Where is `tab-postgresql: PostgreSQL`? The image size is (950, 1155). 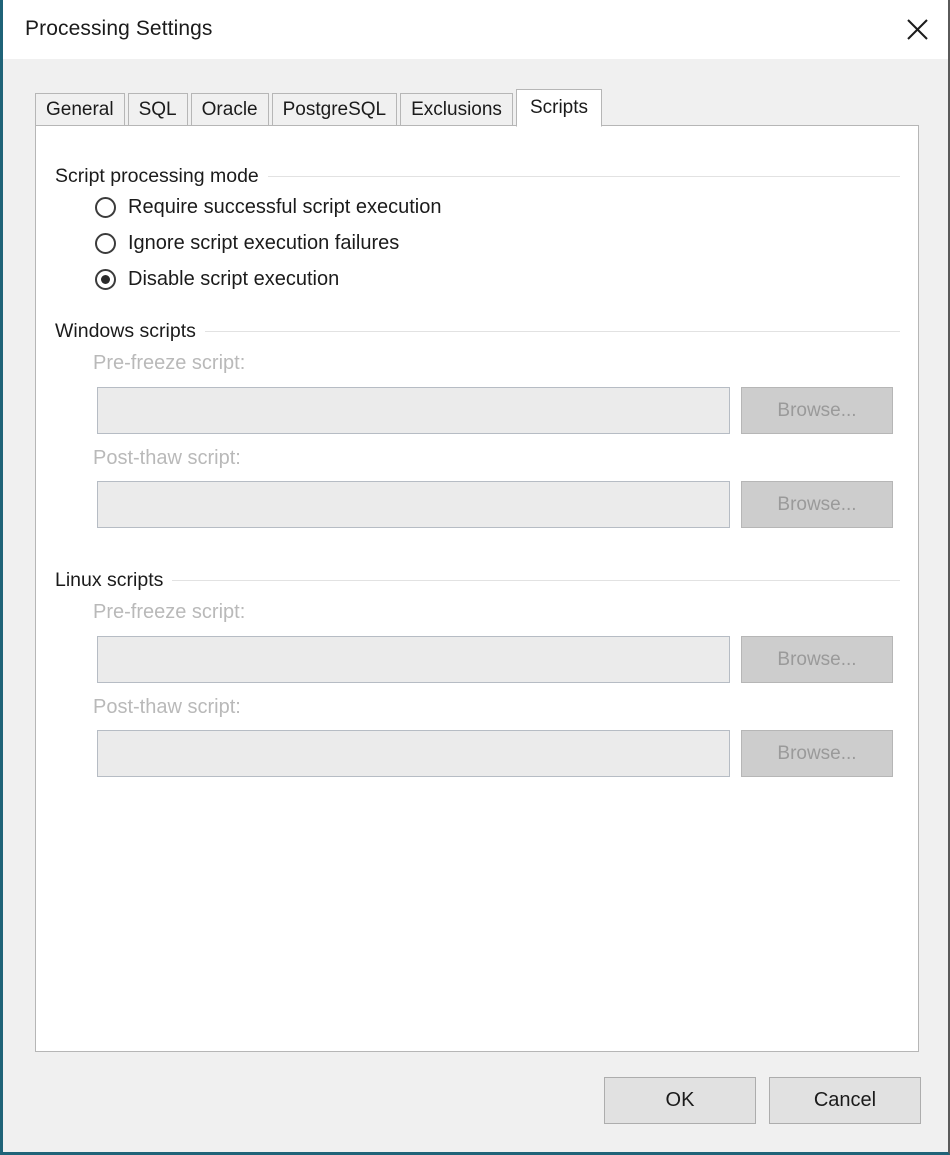
tab-postgresql: PostgreSQL is located at coordinates (334, 109).